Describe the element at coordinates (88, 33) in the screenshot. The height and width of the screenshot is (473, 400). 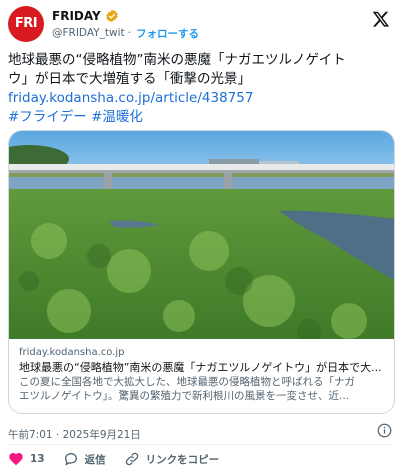
I see `handle: @FRIDAY_twit` at that location.